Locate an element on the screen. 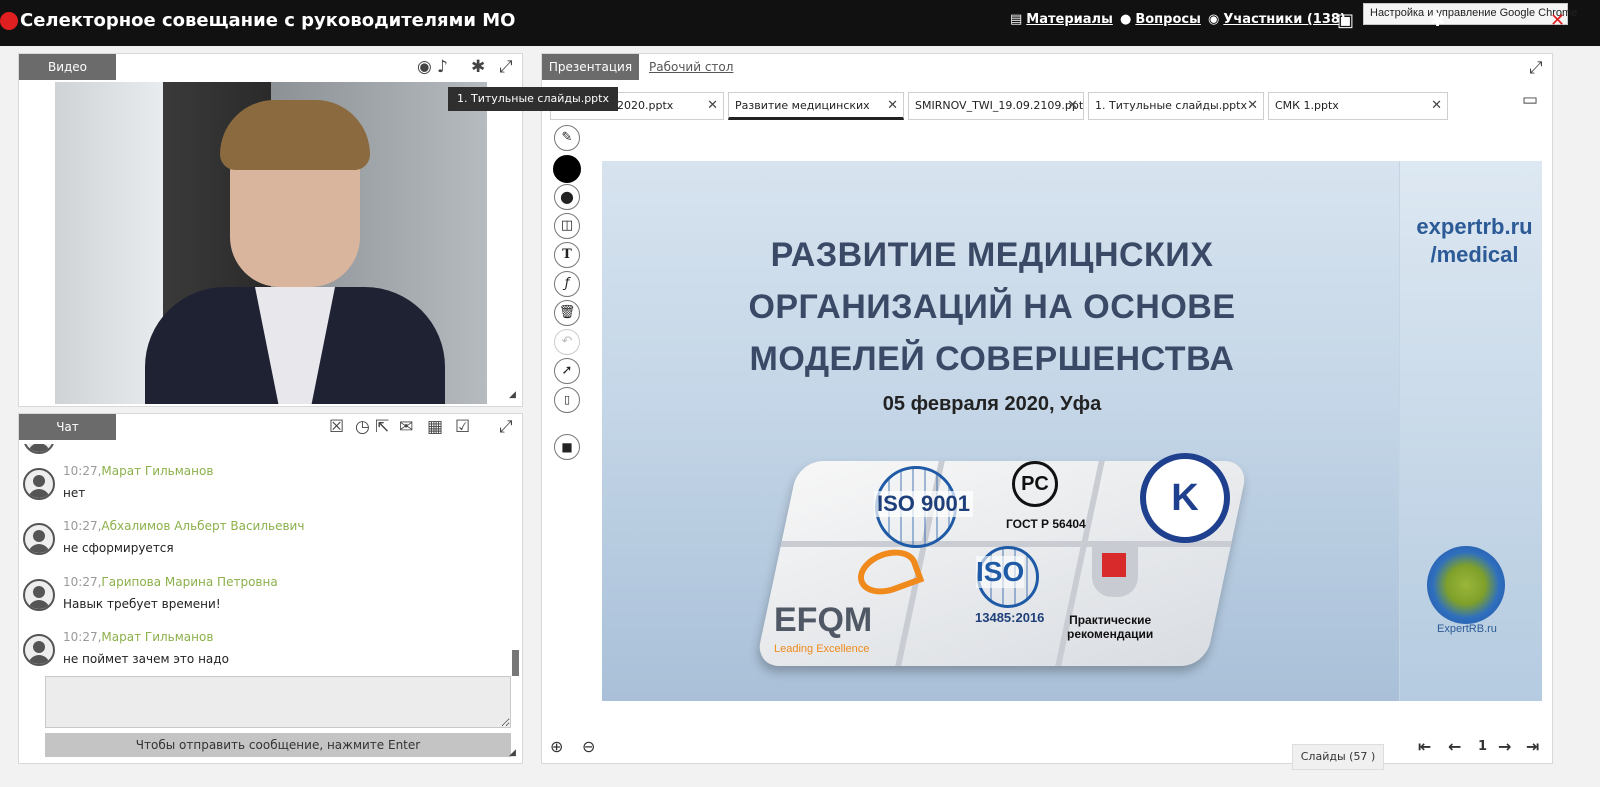 This screenshot has width=1600, height=787. next-slide-icon: → is located at coordinates (1504, 746).